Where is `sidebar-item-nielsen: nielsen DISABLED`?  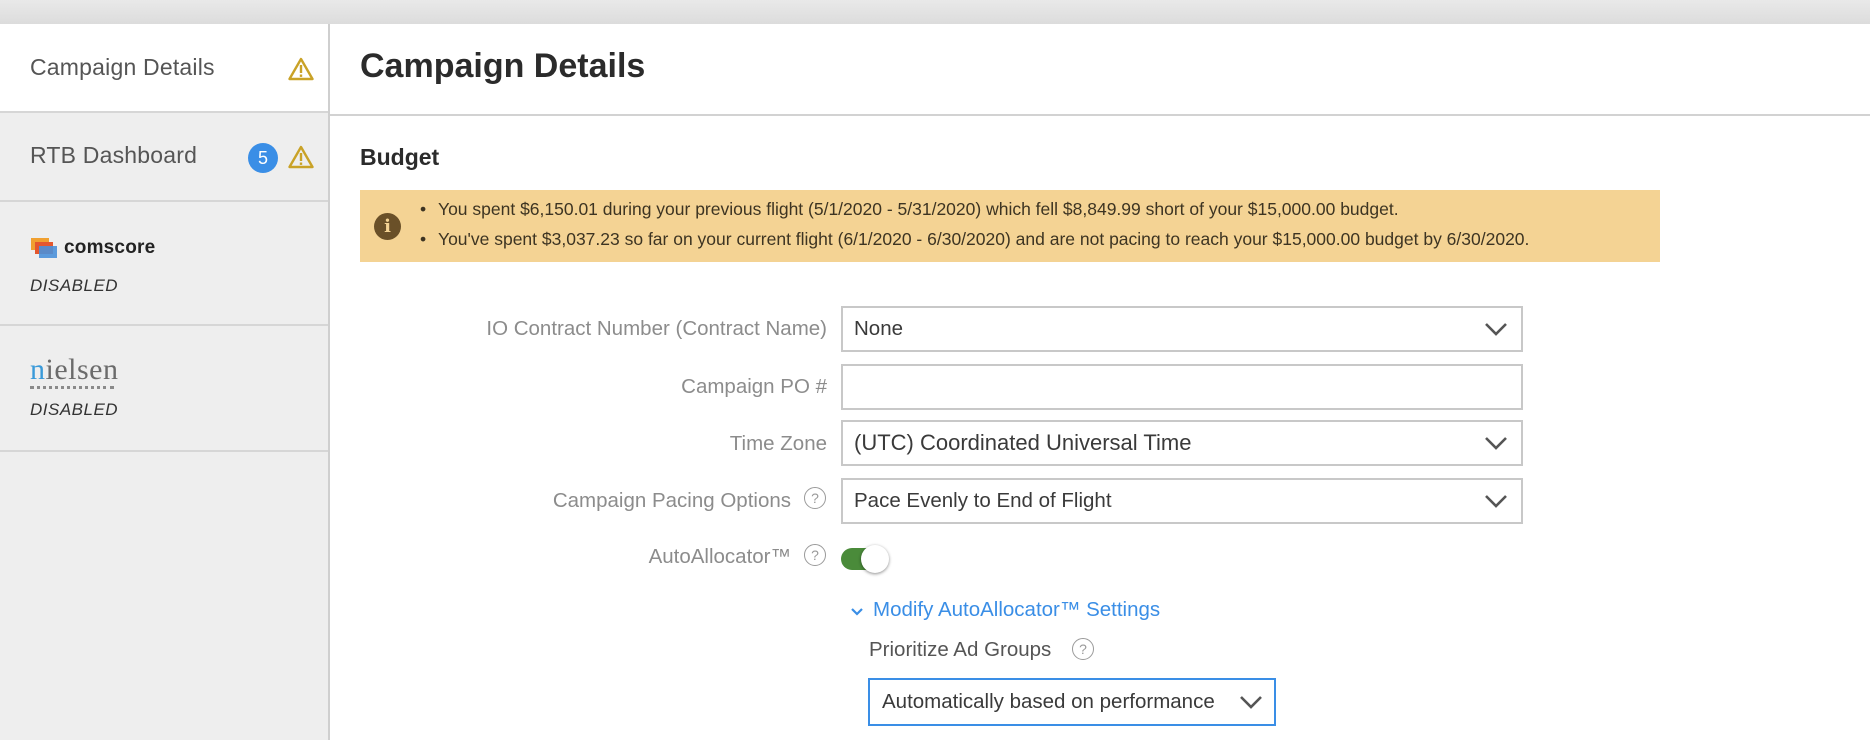 sidebar-item-nielsen: nielsen DISABLED is located at coordinates (164, 389).